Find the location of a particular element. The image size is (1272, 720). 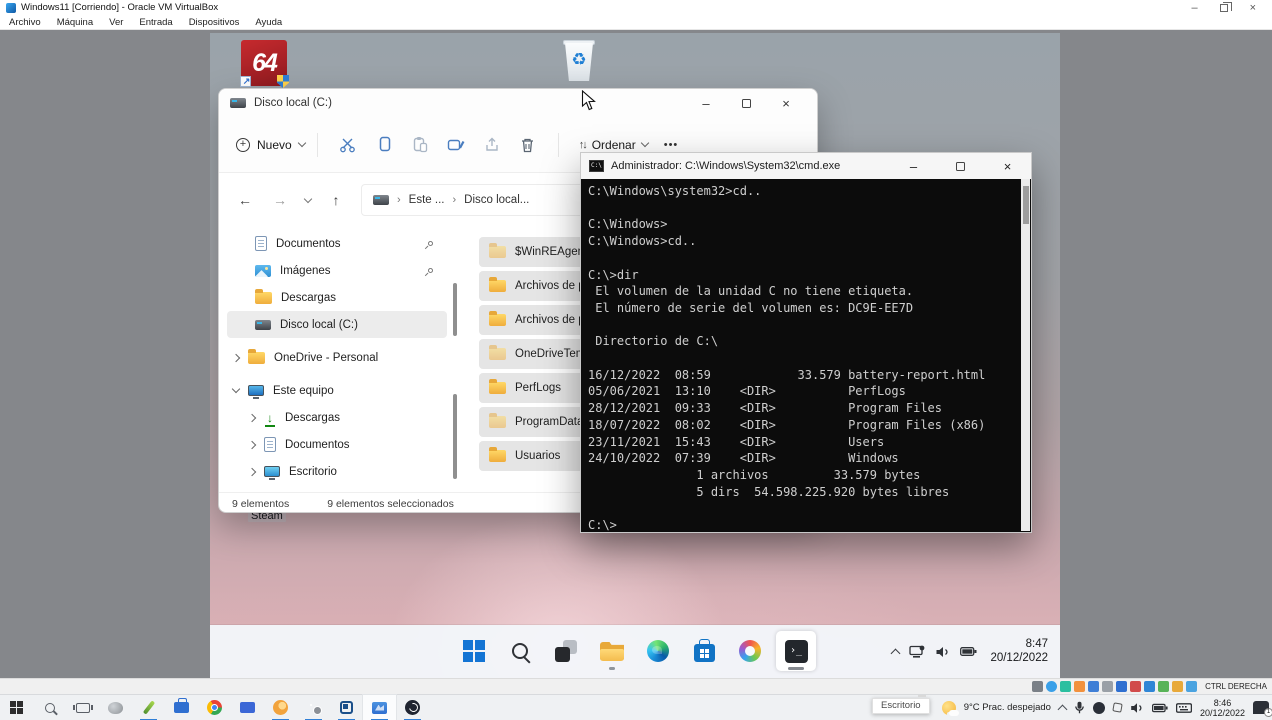

battery-icon is located at coordinates (968, 651).